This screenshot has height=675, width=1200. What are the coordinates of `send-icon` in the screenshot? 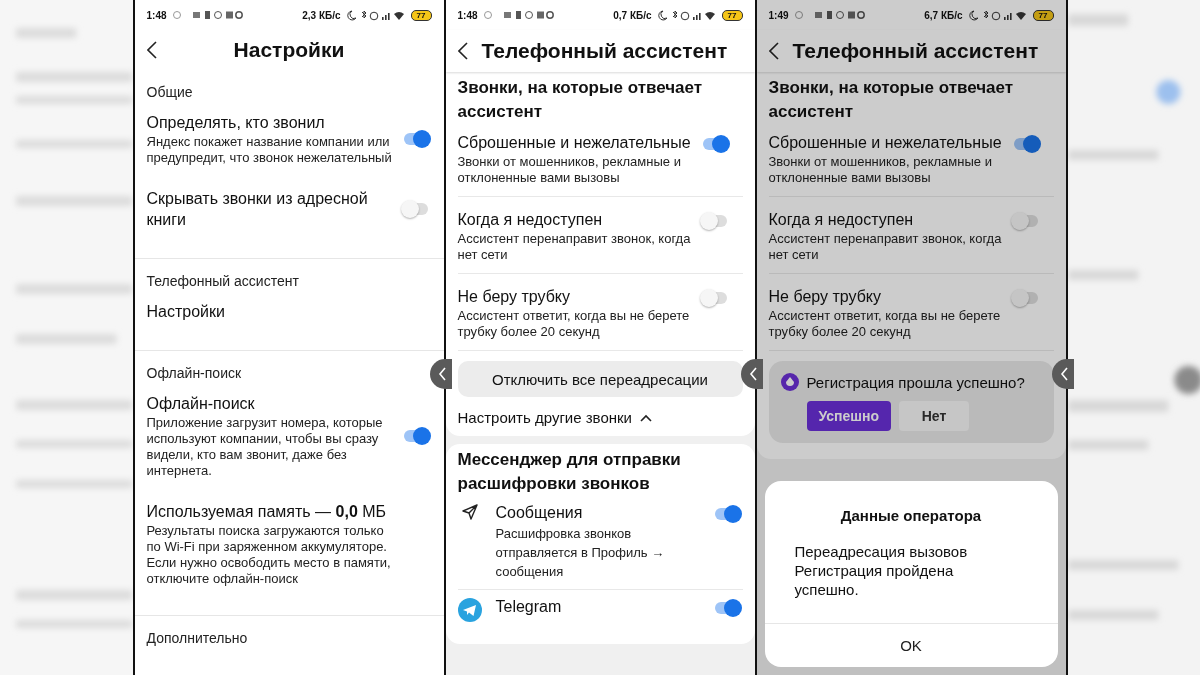 It's located at (469, 512).